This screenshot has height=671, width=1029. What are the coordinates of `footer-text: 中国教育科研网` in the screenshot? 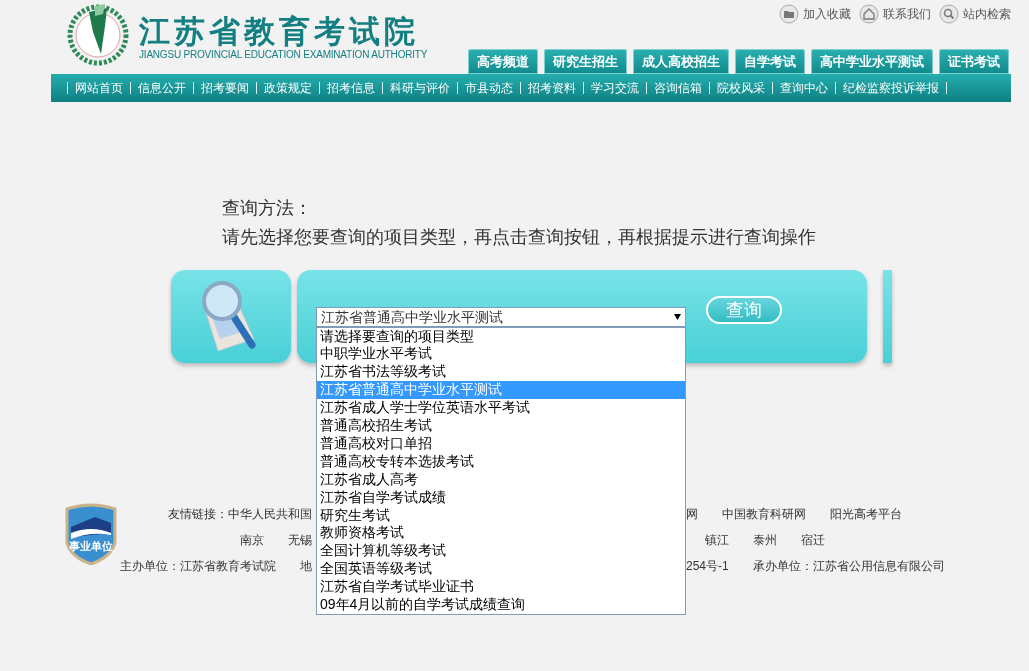 It's located at (764, 514).